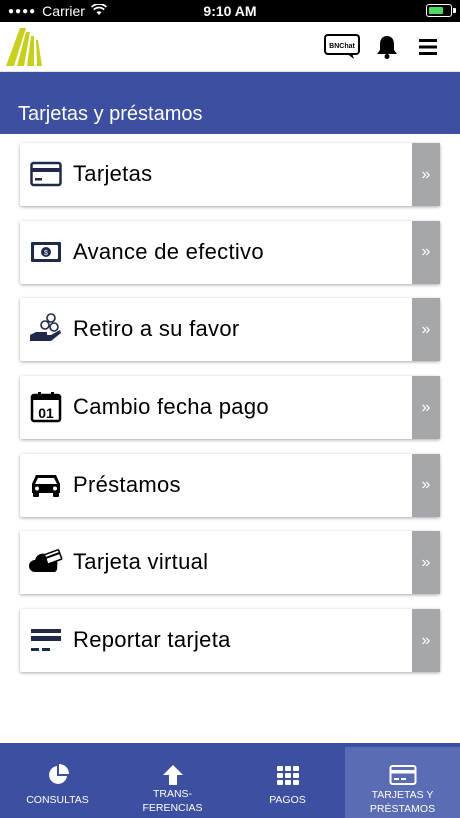 The width and height of the screenshot is (460, 818). I want to click on hand-coins-icon, so click(46, 329).